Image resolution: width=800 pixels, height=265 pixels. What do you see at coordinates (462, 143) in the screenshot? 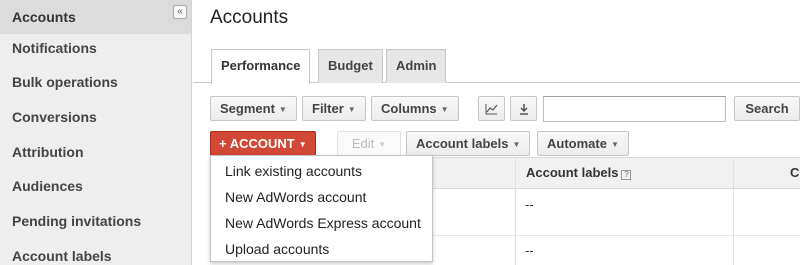
I see `account-labels-label: Account labels` at bounding box center [462, 143].